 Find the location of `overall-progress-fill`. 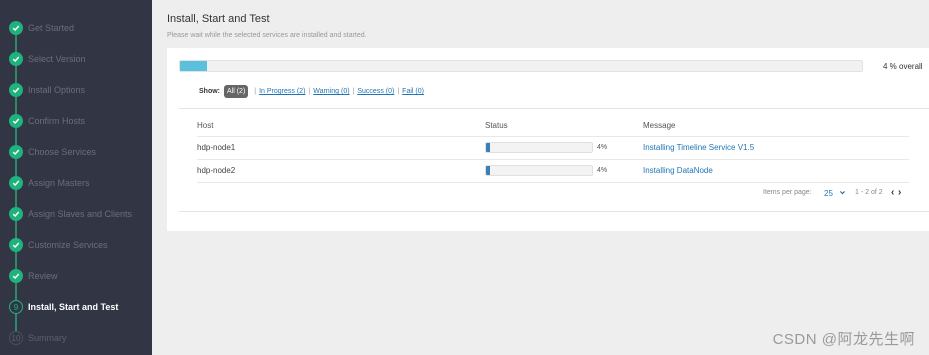

overall-progress-fill is located at coordinates (194, 66).